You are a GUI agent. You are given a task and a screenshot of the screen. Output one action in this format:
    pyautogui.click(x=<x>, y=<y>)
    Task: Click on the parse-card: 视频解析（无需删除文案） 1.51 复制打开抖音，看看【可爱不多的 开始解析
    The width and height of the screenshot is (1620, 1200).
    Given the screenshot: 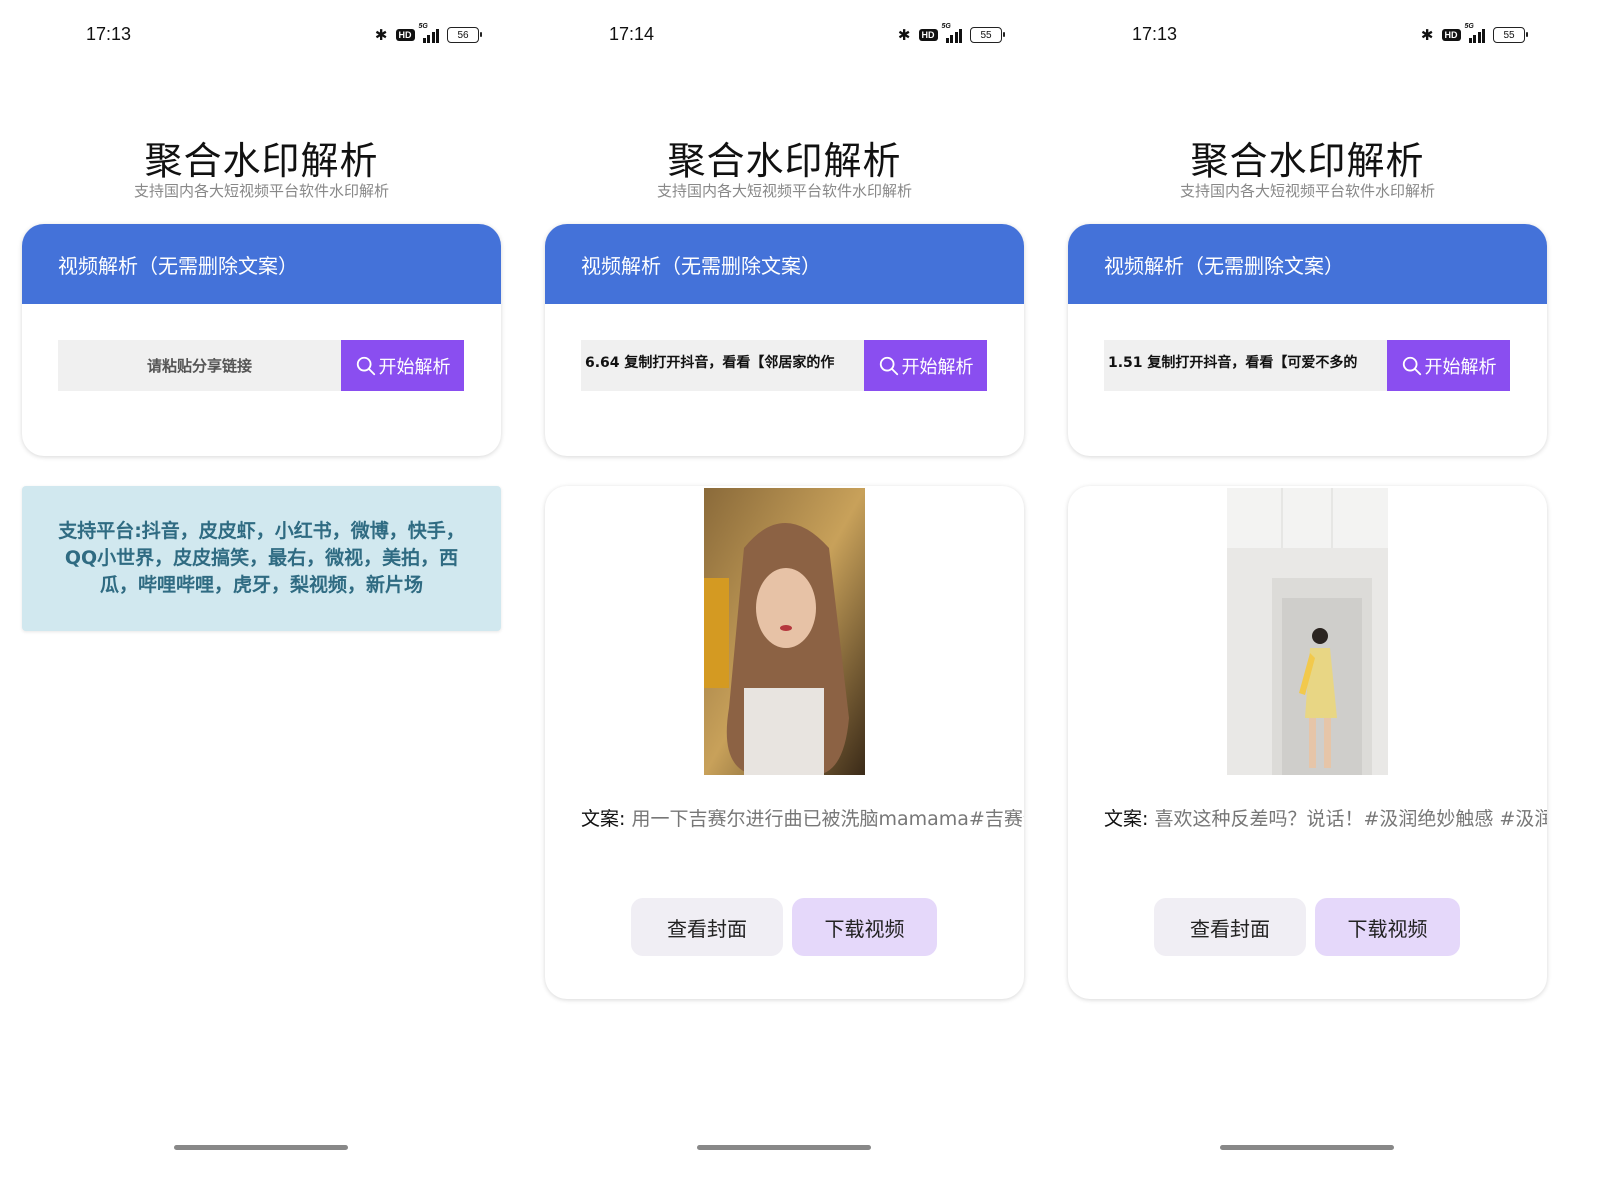 What is the action you would take?
    pyautogui.click(x=1307, y=340)
    